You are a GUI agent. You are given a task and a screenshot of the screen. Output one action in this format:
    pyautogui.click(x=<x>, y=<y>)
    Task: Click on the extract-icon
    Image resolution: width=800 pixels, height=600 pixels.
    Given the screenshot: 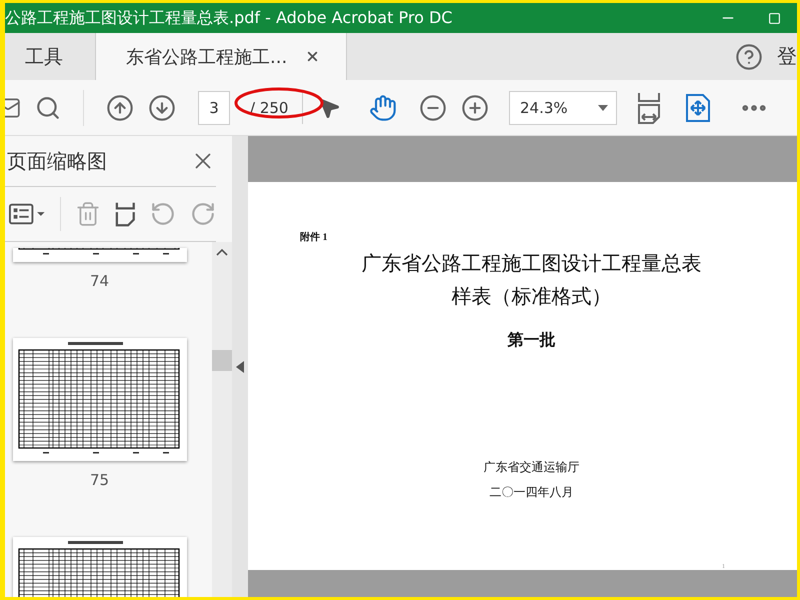 What is the action you would take?
    pyautogui.click(x=125, y=214)
    